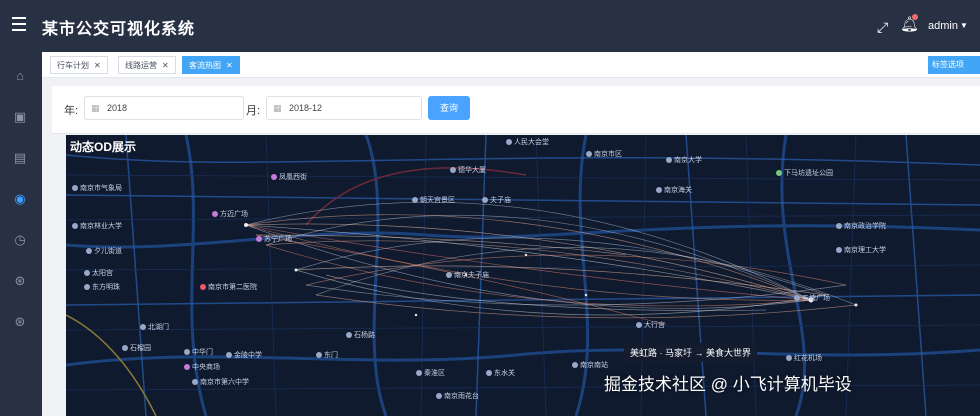 This screenshot has height=416, width=980. I want to click on menu-icon, so click(19, 25).